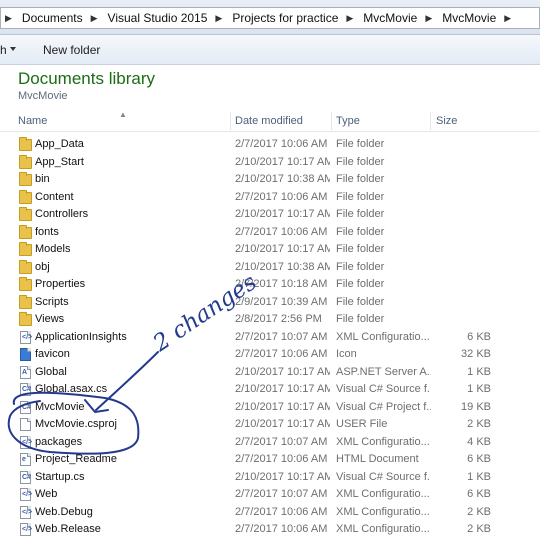 This screenshot has width=540, height=554. Describe the element at coordinates (377, 459) in the screenshot. I see `file-type: HTML Document` at that location.